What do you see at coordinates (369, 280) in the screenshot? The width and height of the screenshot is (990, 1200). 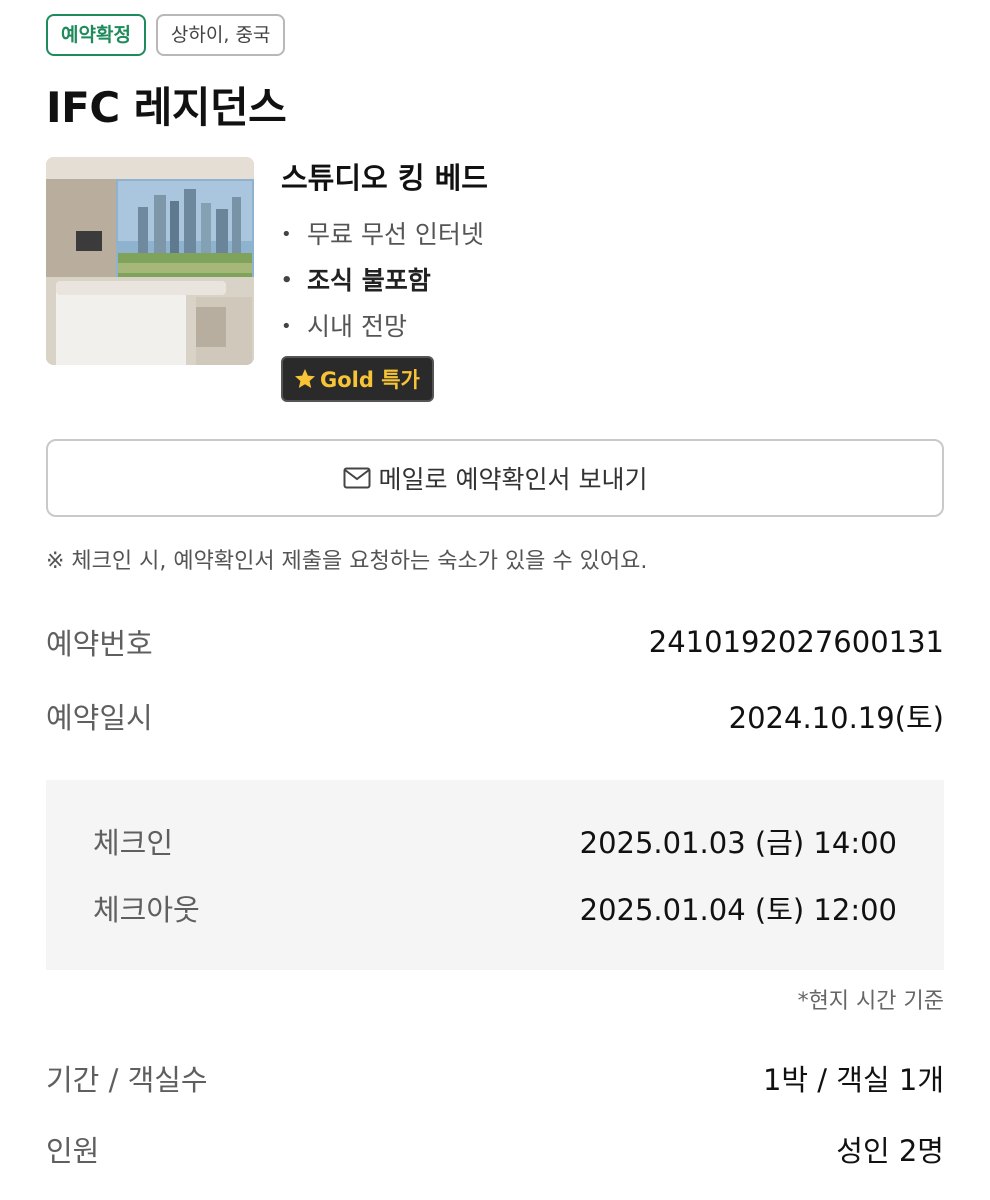 I see `feature-text: 조식 불포함` at bounding box center [369, 280].